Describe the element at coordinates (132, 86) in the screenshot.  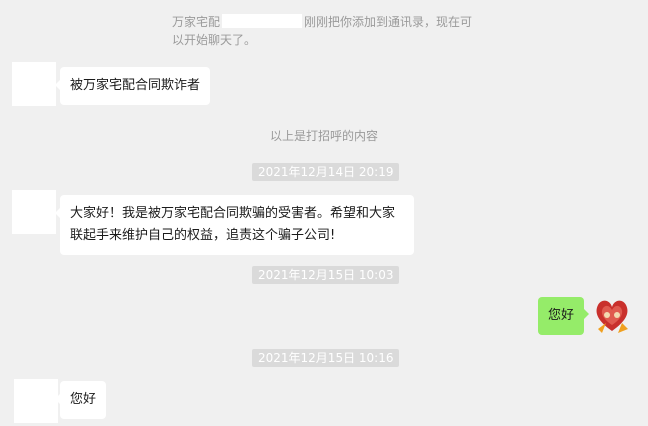
I see `message-bubble-incoming: 被万家宅配合同欺诈者` at that location.